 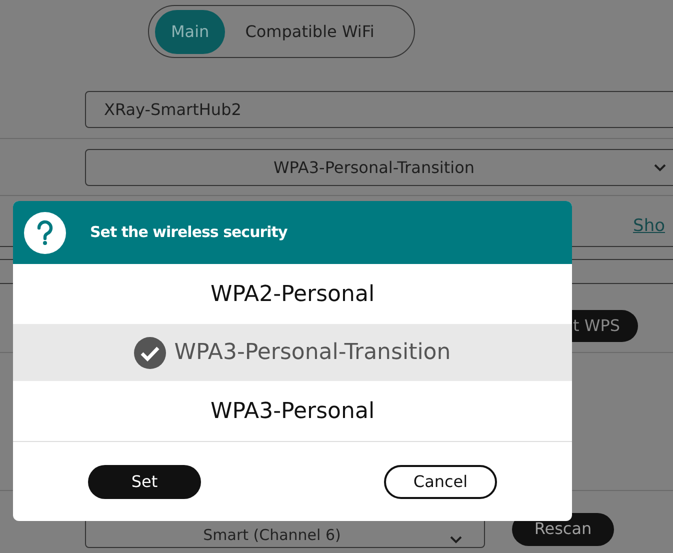 What do you see at coordinates (379, 167) in the screenshot?
I see `security-select: WPA3-Personal-Transition` at bounding box center [379, 167].